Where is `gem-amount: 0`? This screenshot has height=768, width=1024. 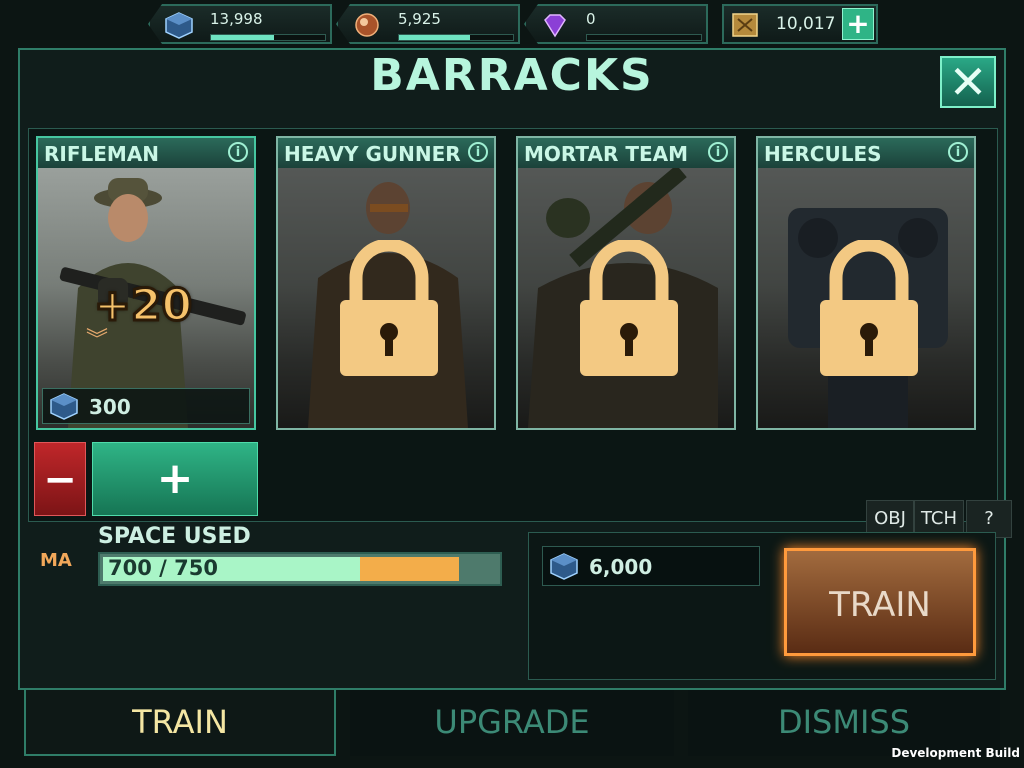
gem-amount: 0 is located at coordinates (591, 19).